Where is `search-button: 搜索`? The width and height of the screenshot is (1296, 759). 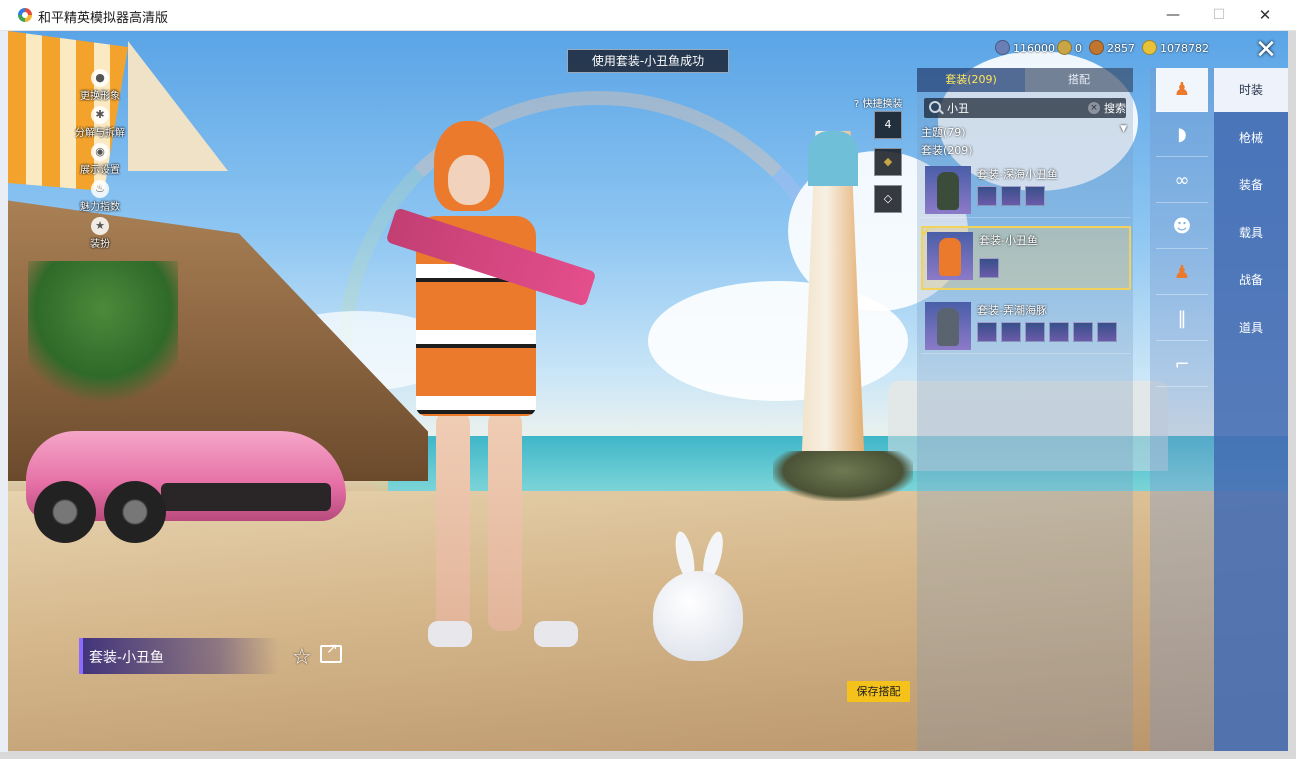 search-button: 搜索 is located at coordinates (1115, 108).